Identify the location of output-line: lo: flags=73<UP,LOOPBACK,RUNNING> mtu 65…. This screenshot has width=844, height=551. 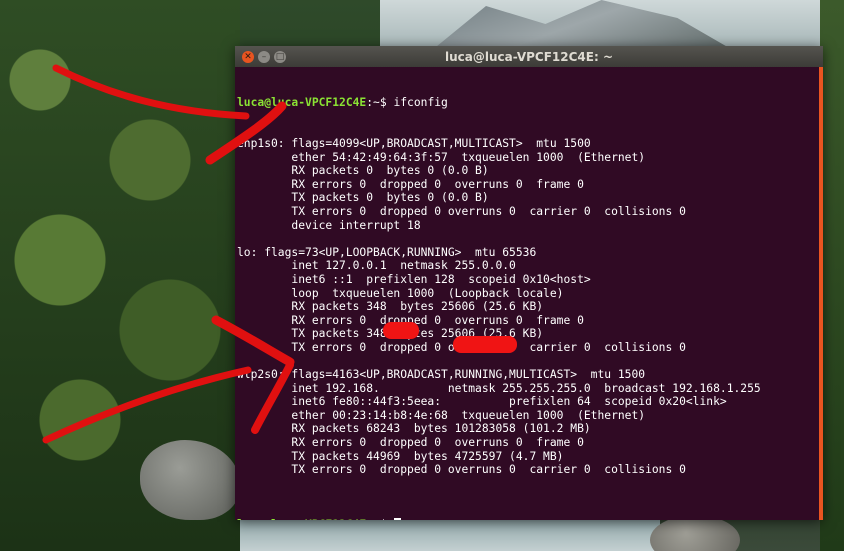
(387, 252).